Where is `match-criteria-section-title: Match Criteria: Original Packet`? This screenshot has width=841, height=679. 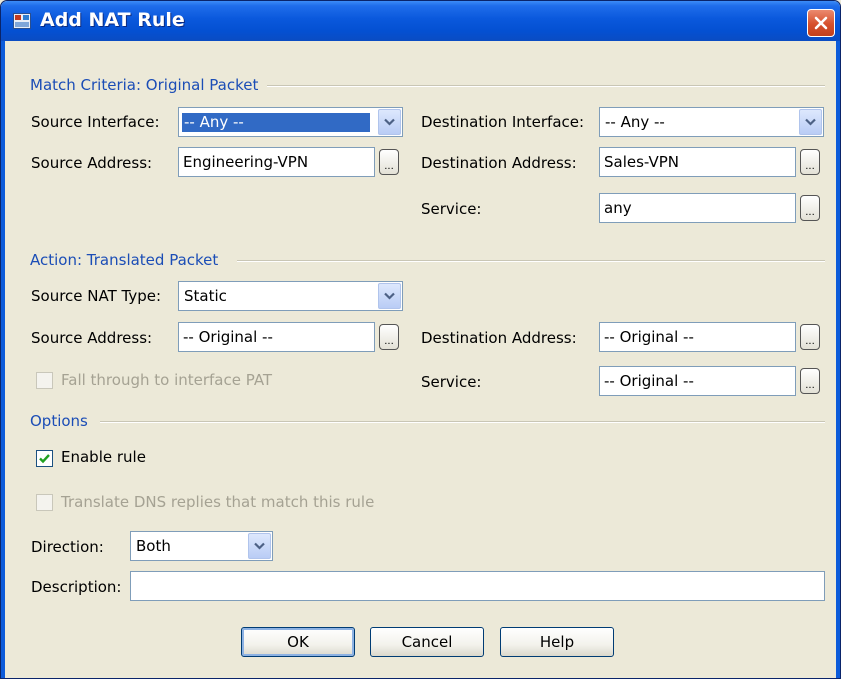 match-criteria-section-title: Match Criteria: Original Packet is located at coordinates (144, 85).